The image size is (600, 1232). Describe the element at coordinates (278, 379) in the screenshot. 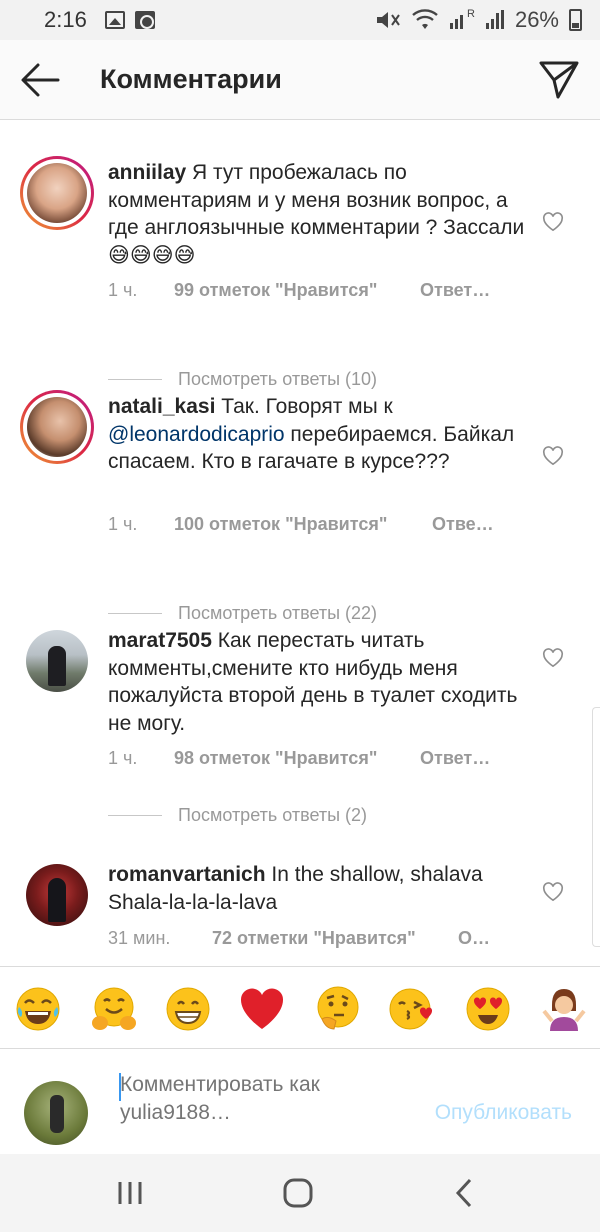

I see `view-replies-label: Посмотреть ответы (10)` at that location.